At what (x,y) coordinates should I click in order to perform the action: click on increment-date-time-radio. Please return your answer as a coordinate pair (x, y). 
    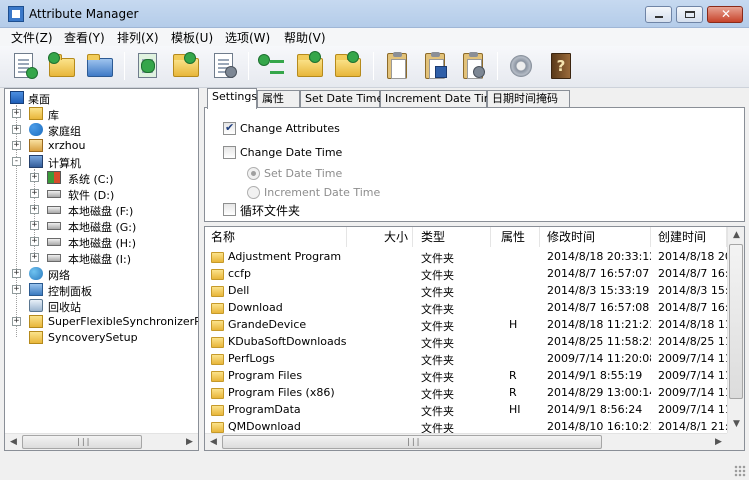
    Looking at the image, I should click on (253, 192).